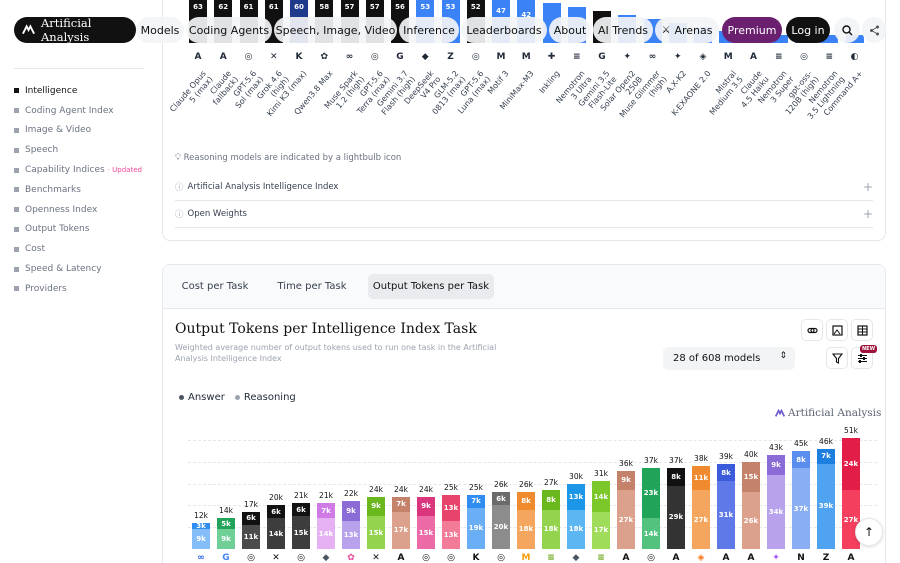 This screenshot has height=563, width=900. I want to click on scroll-to-top-button: ↑, so click(869, 532).